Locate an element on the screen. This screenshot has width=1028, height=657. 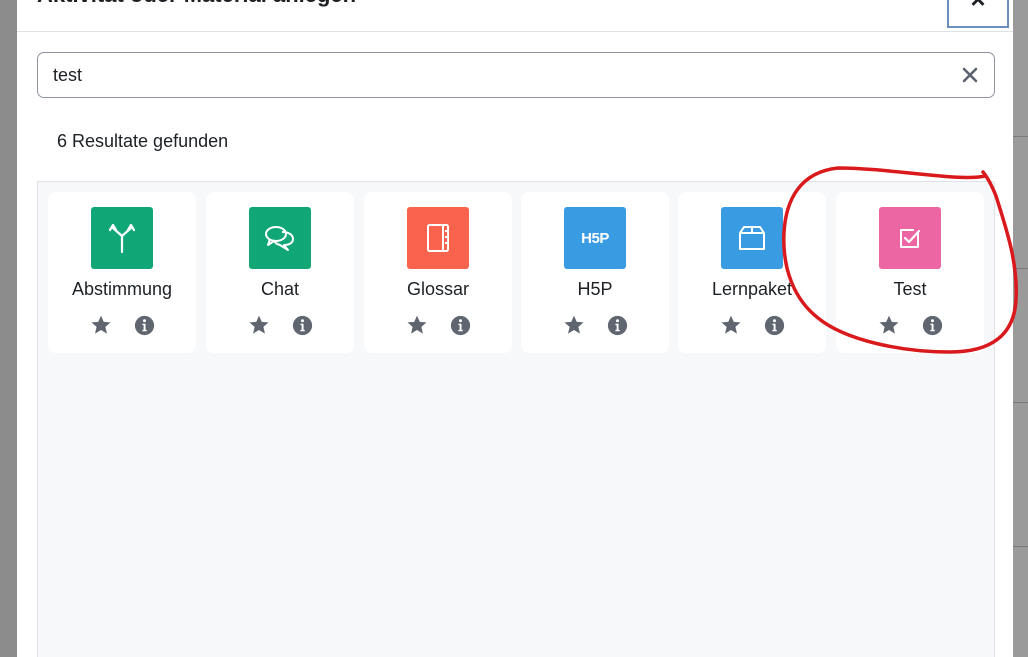
module-name: Abstimmung is located at coordinates (122, 289).